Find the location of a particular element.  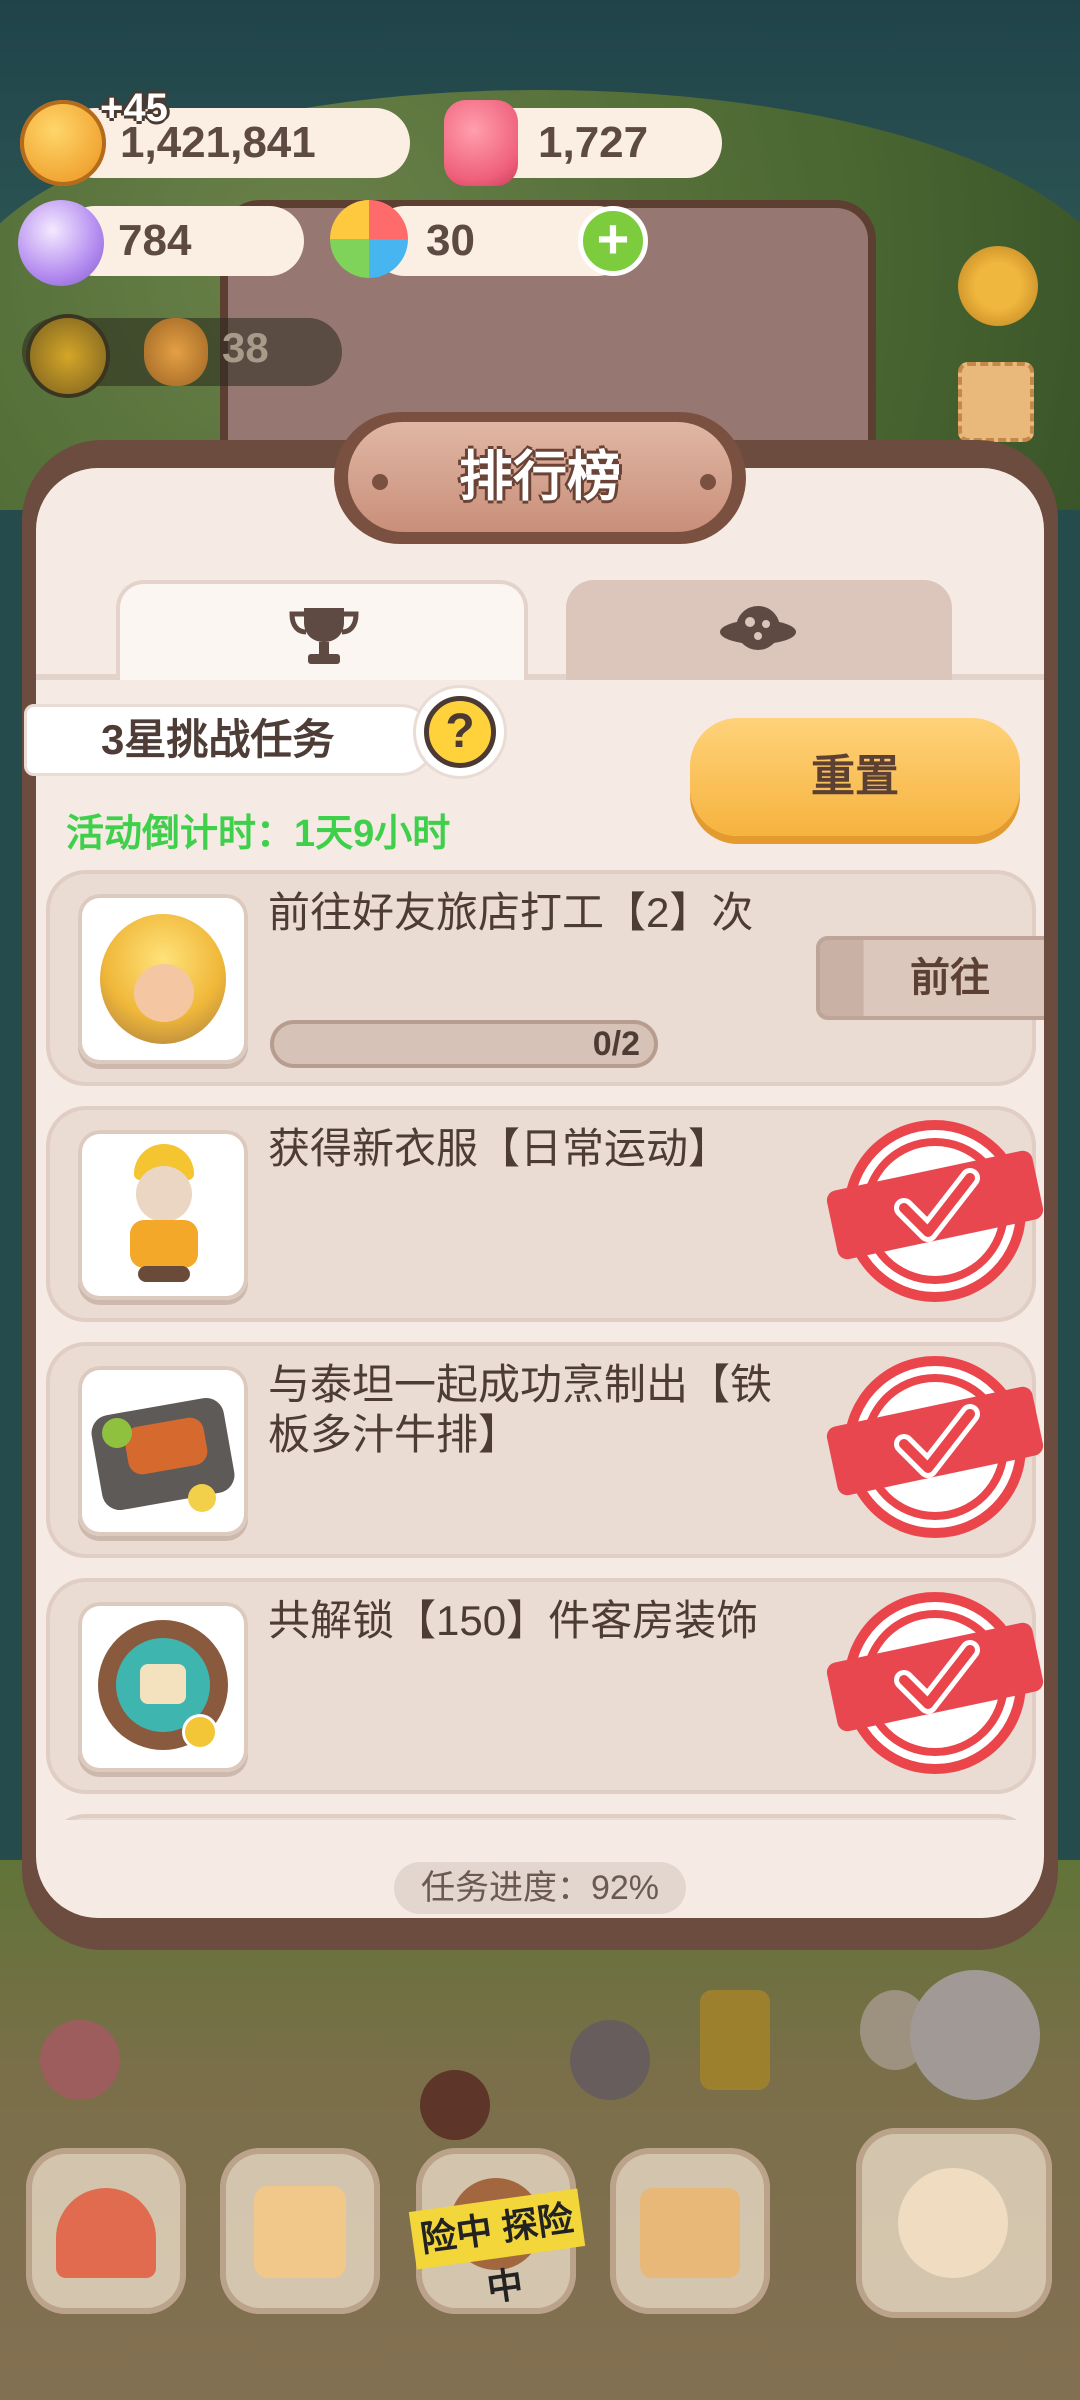

nav-shop-button is located at coordinates (690, 2231).